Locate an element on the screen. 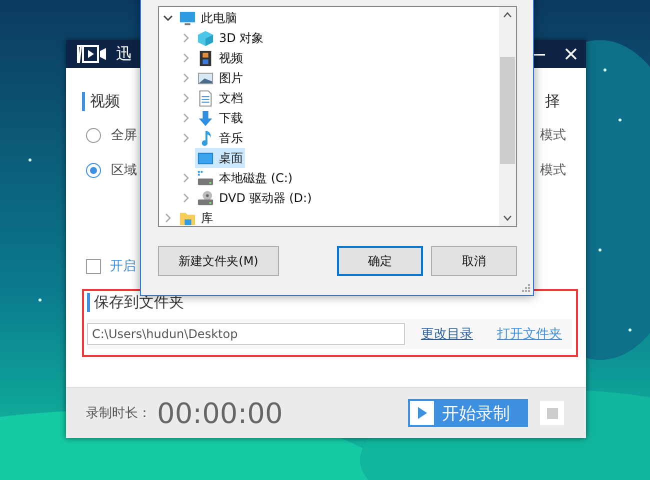 The image size is (650, 480). resize-grip-icon is located at coordinates (526, 288).